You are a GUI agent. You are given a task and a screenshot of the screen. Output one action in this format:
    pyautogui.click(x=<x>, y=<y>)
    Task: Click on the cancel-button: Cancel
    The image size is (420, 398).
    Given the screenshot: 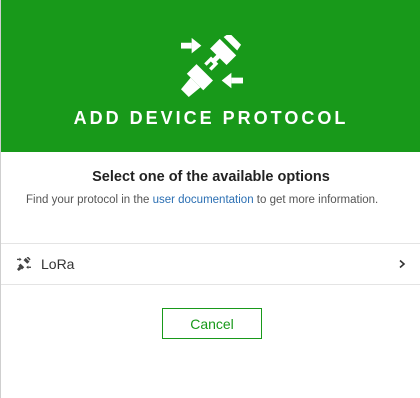 What is the action you would take?
    pyautogui.click(x=212, y=323)
    